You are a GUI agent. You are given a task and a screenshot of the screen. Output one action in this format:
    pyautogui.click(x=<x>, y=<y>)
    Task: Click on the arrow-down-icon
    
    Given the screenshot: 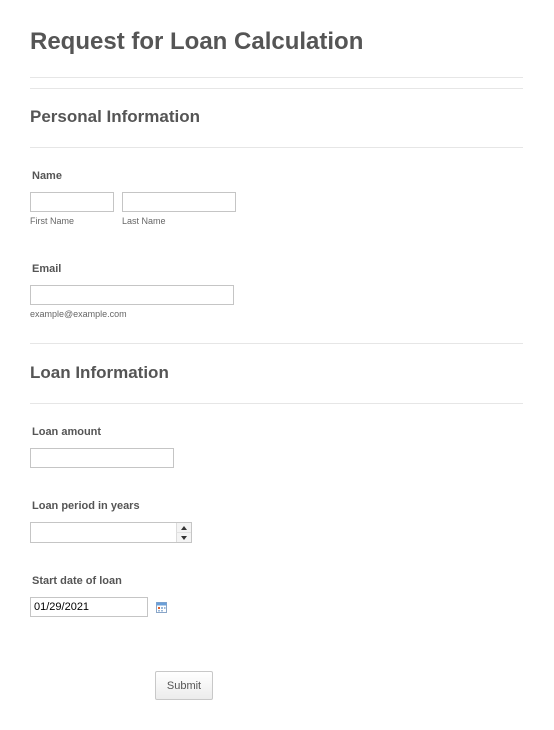 What is the action you would take?
    pyautogui.click(x=183, y=537)
    